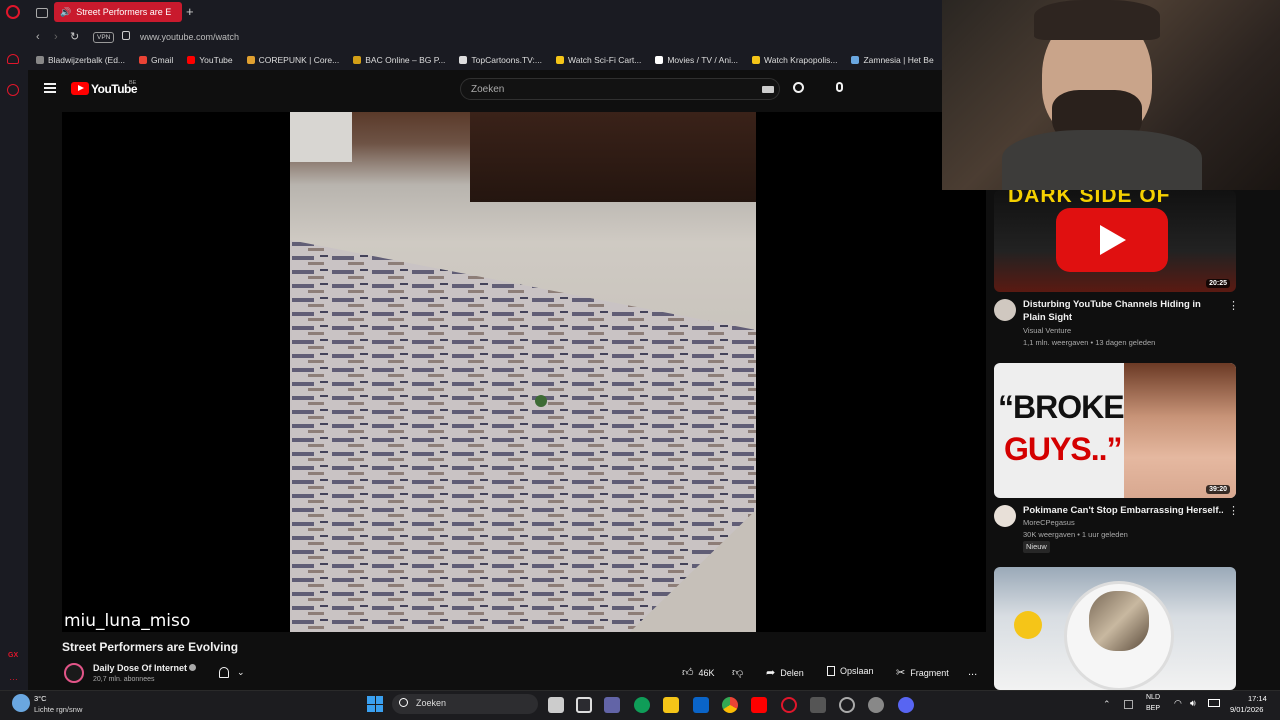  I want to click on clip-button: ✂ Fragment, so click(922, 672).